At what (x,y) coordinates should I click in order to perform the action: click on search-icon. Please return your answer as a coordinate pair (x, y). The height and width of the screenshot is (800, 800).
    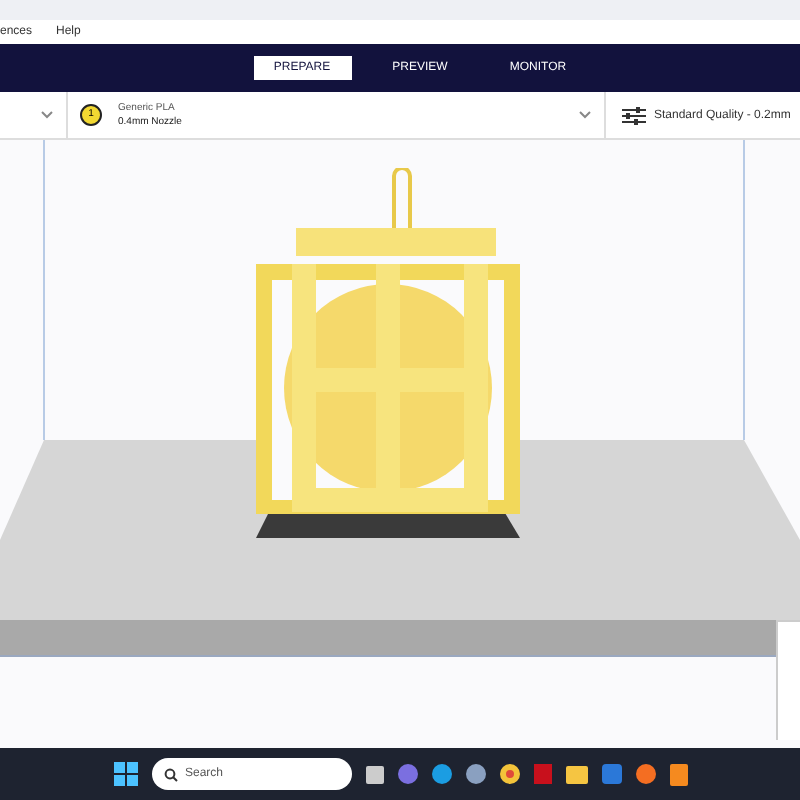
    Looking at the image, I should click on (170, 774).